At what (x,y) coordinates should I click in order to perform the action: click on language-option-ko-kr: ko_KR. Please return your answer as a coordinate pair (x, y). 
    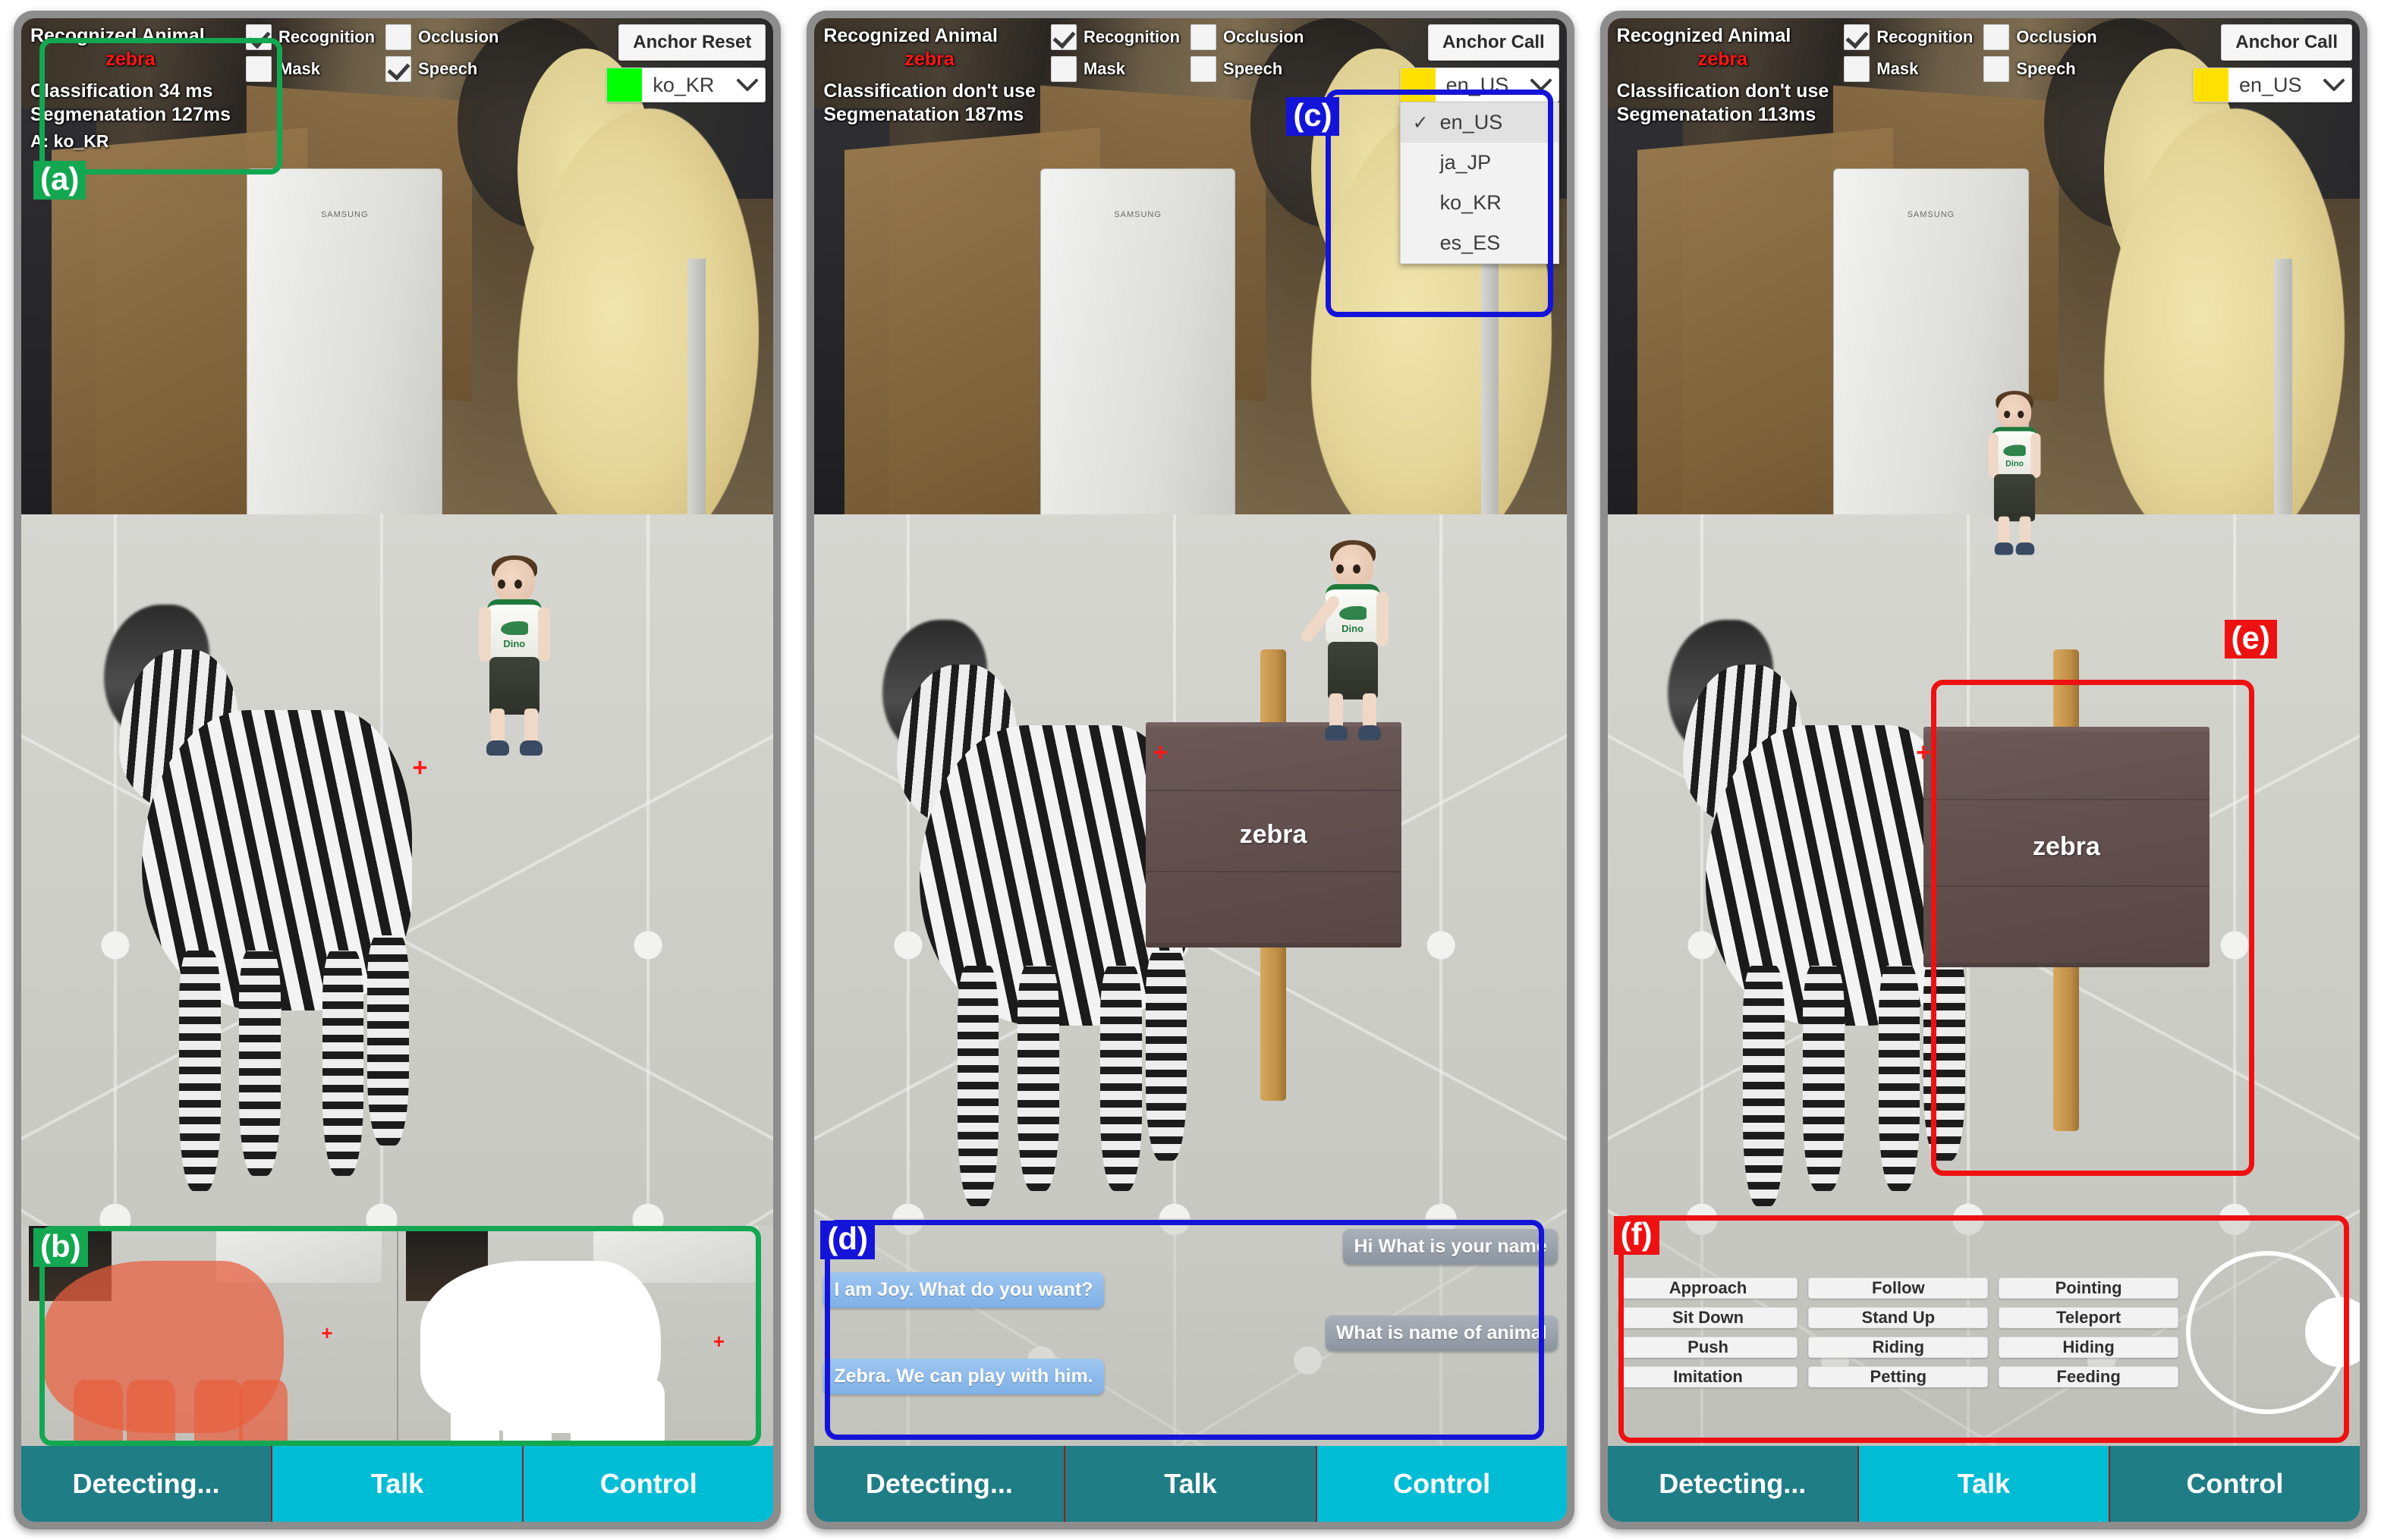
    Looking at the image, I should click on (1480, 203).